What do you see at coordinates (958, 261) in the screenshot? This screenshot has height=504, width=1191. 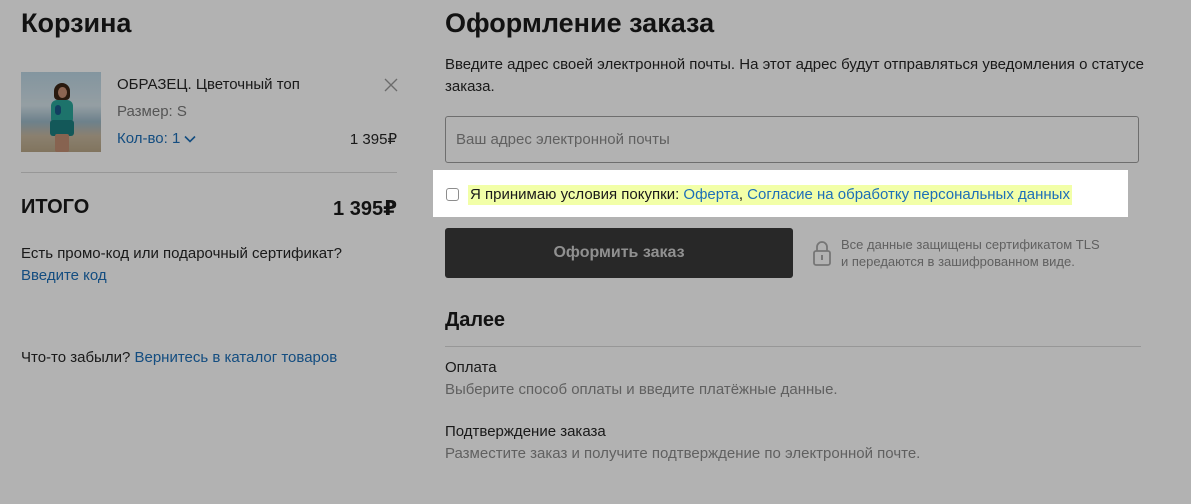 I see `tls-line-2: и передаются в зашифрованном виде.` at bounding box center [958, 261].